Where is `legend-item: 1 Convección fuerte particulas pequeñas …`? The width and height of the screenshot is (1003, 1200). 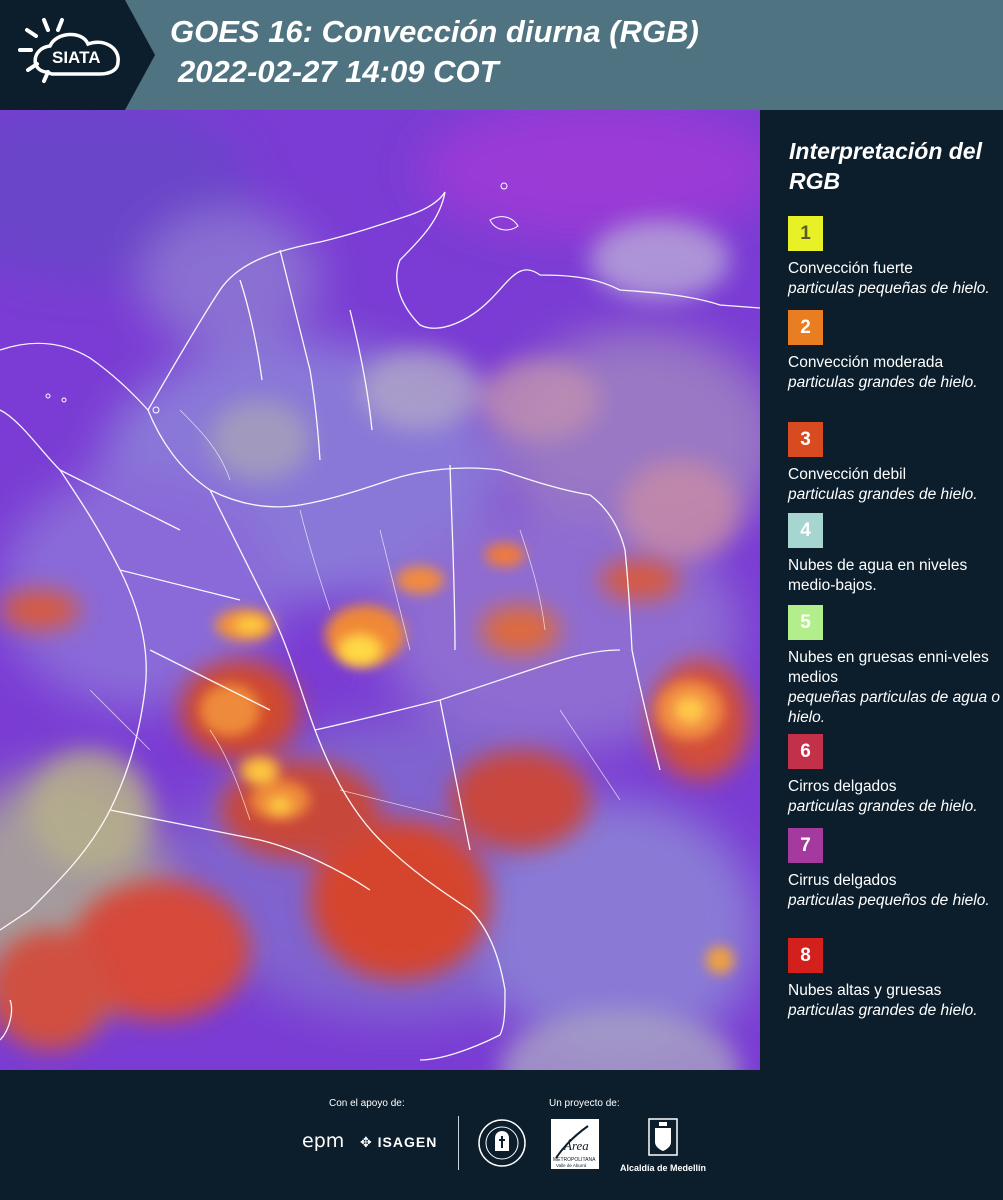
legend-item: 1 Convección fuerte particulas pequeñas … is located at coordinates (894, 257).